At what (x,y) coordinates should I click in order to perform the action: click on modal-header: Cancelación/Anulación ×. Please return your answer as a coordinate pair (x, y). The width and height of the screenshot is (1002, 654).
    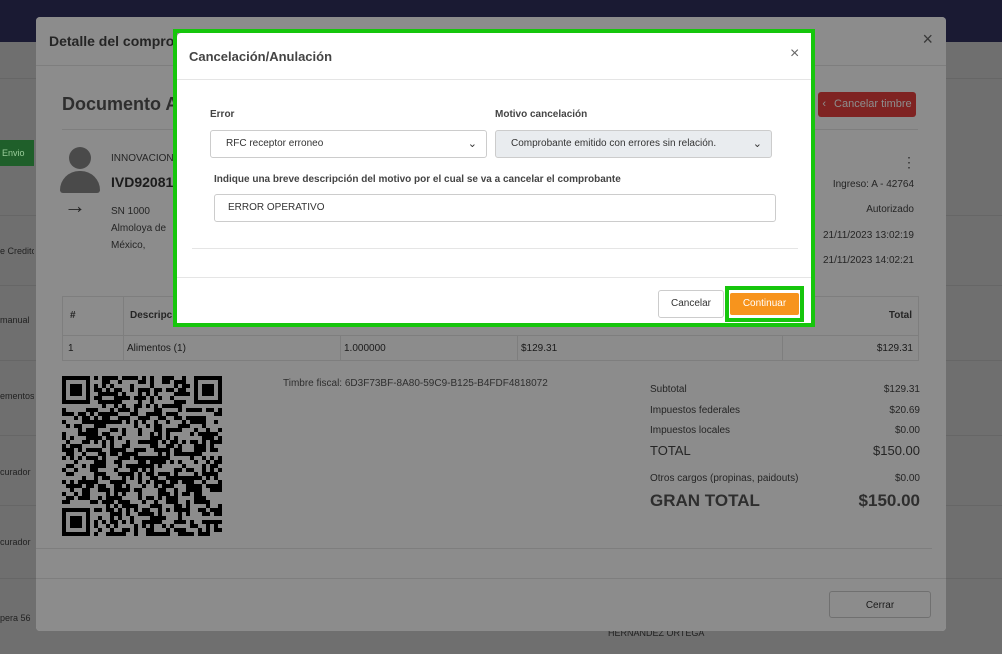
    Looking at the image, I should click on (496, 56).